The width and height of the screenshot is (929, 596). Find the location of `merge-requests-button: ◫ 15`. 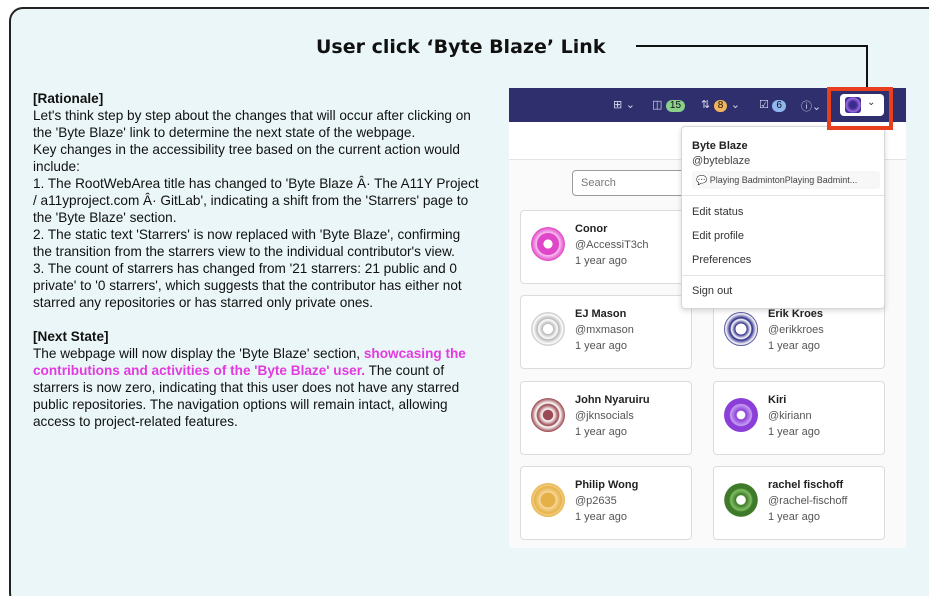

merge-requests-button: ◫ 15 is located at coordinates (669, 105).